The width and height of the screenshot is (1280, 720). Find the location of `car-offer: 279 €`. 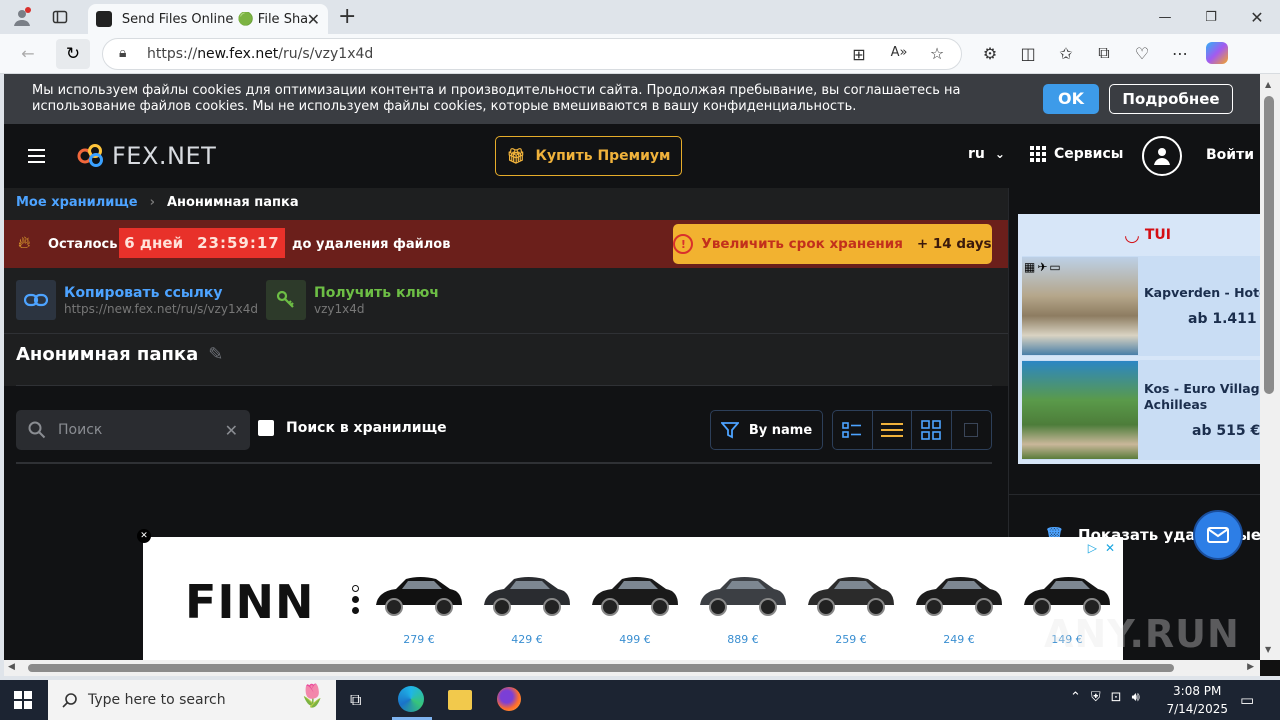

car-offer: 279 € is located at coordinates (419, 607).